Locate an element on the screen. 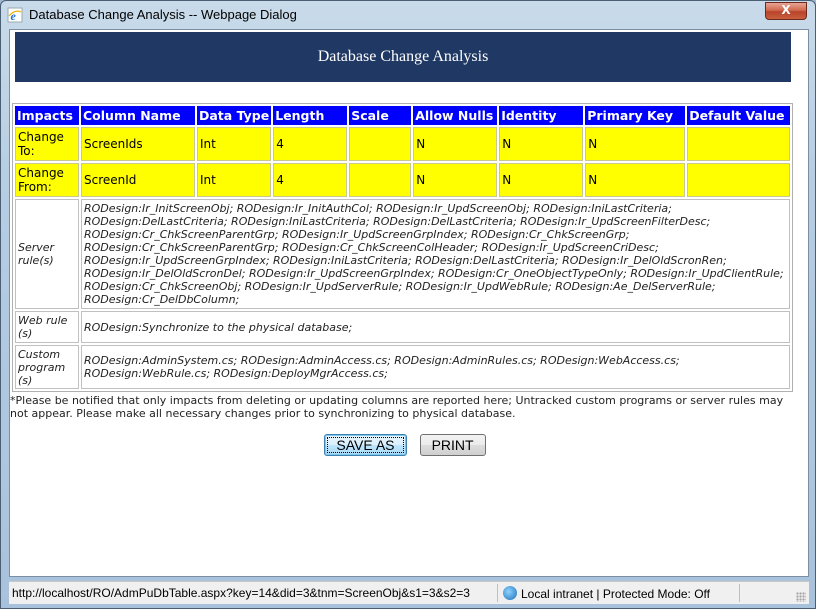  close-button: X is located at coordinates (786, 11).